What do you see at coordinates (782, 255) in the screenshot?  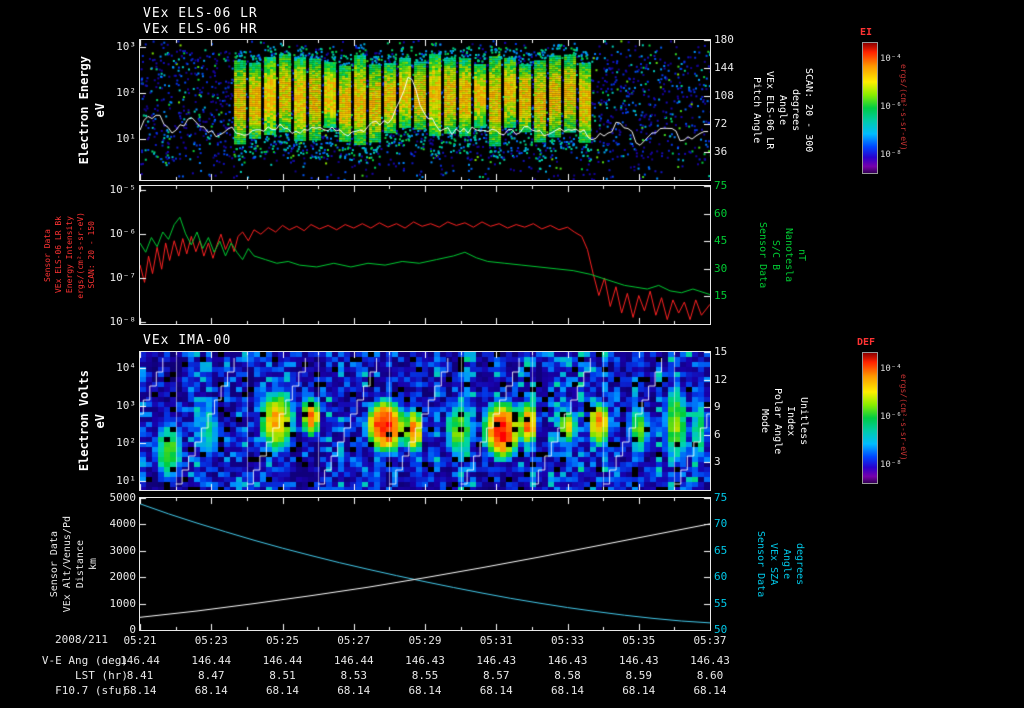 I see `panel2-right-axis-label: Sensor Data S/C B Nanotesla nT` at bounding box center [782, 255].